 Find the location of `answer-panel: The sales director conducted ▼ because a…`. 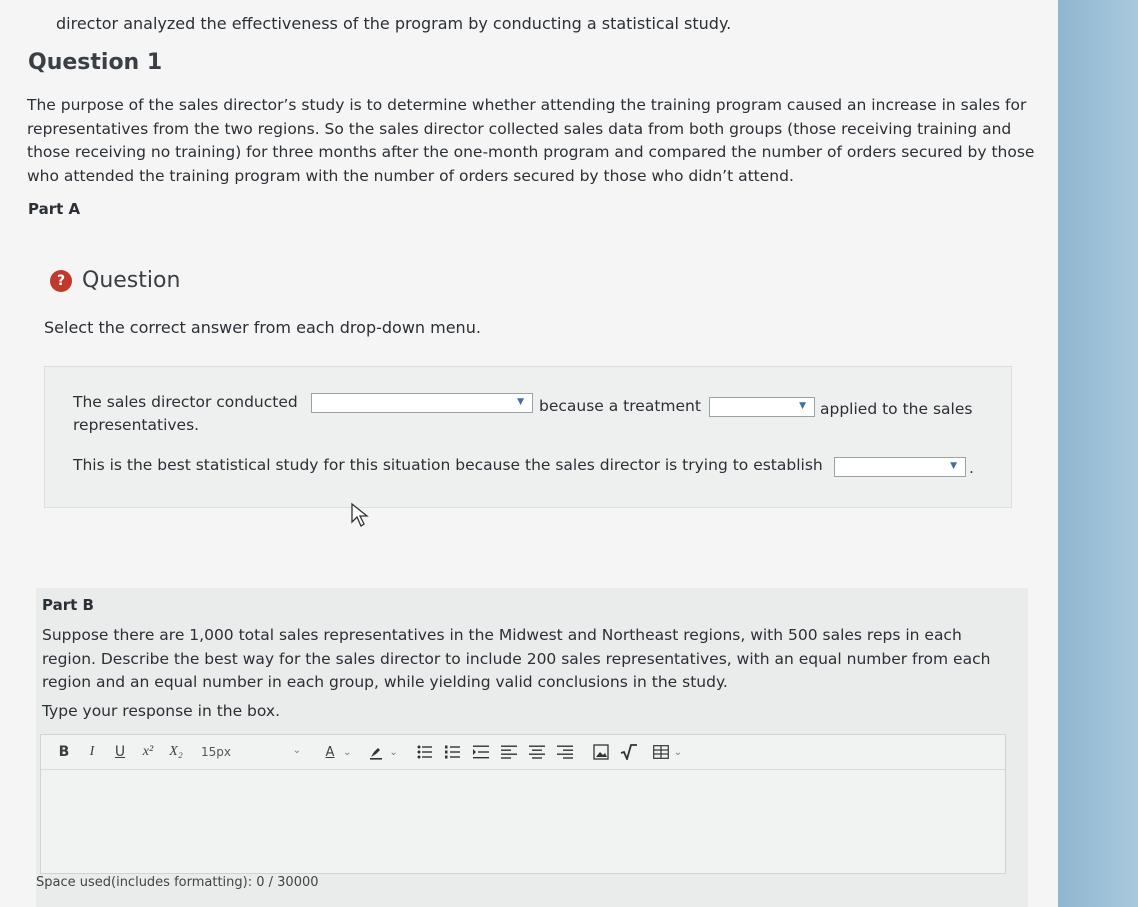

answer-panel: The sales director conducted ▼ because a… is located at coordinates (528, 437).